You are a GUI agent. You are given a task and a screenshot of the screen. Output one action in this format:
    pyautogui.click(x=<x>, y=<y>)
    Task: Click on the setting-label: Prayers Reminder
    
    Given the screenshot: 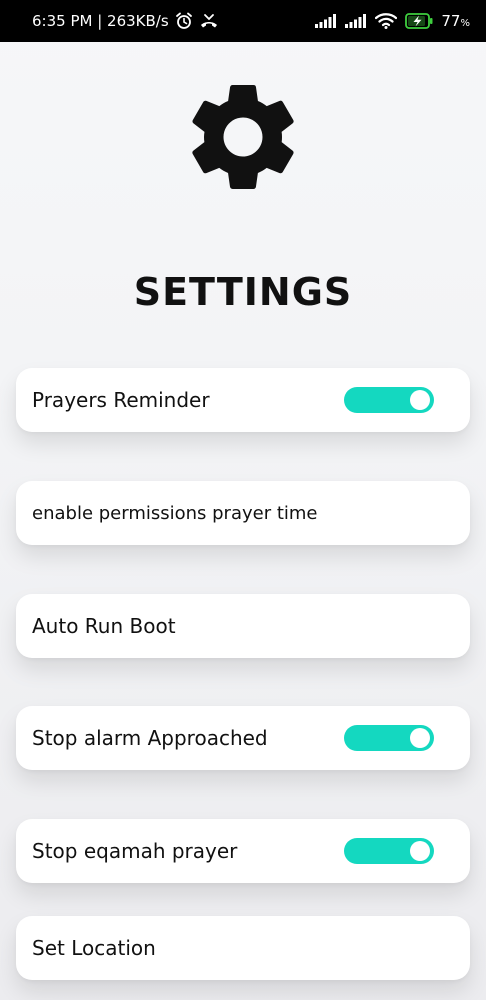 What is the action you would take?
    pyautogui.click(x=121, y=400)
    